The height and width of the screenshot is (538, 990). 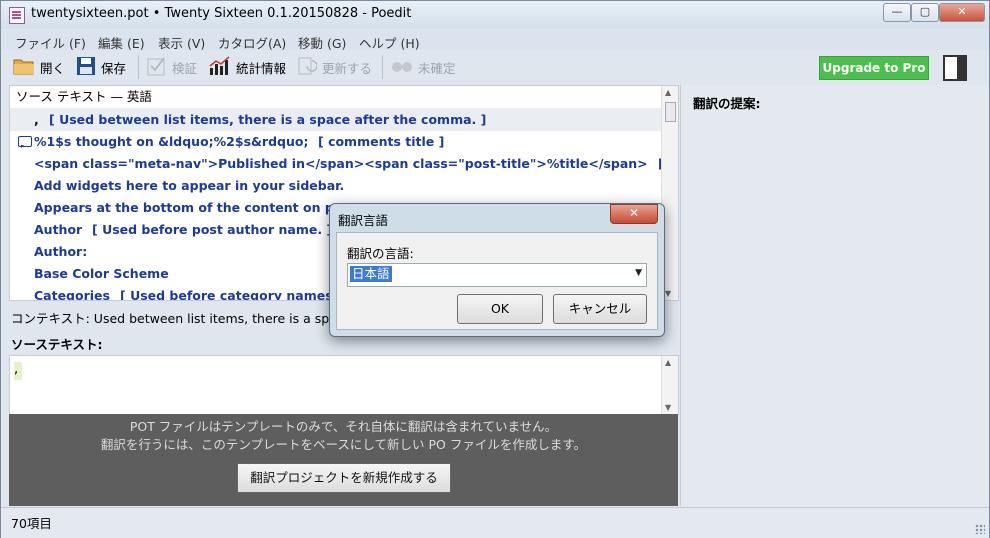 What do you see at coordinates (344, 478) in the screenshot?
I see `create-translation-button: 翻訳プロジェクトを新規作成する` at bounding box center [344, 478].